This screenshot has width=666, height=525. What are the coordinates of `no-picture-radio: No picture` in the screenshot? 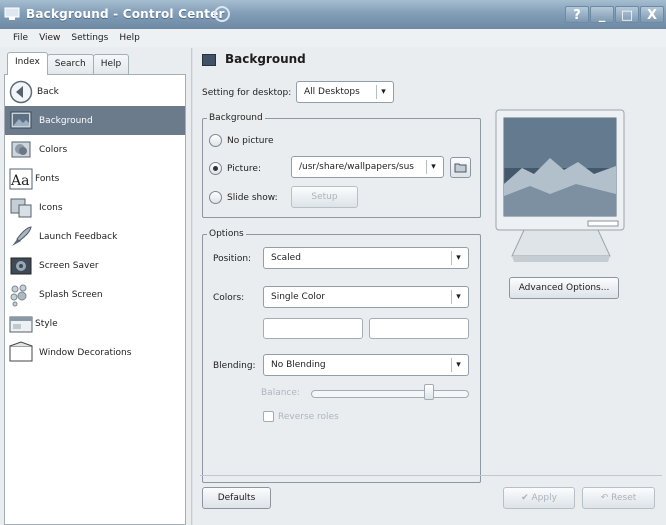 It's located at (241, 140).